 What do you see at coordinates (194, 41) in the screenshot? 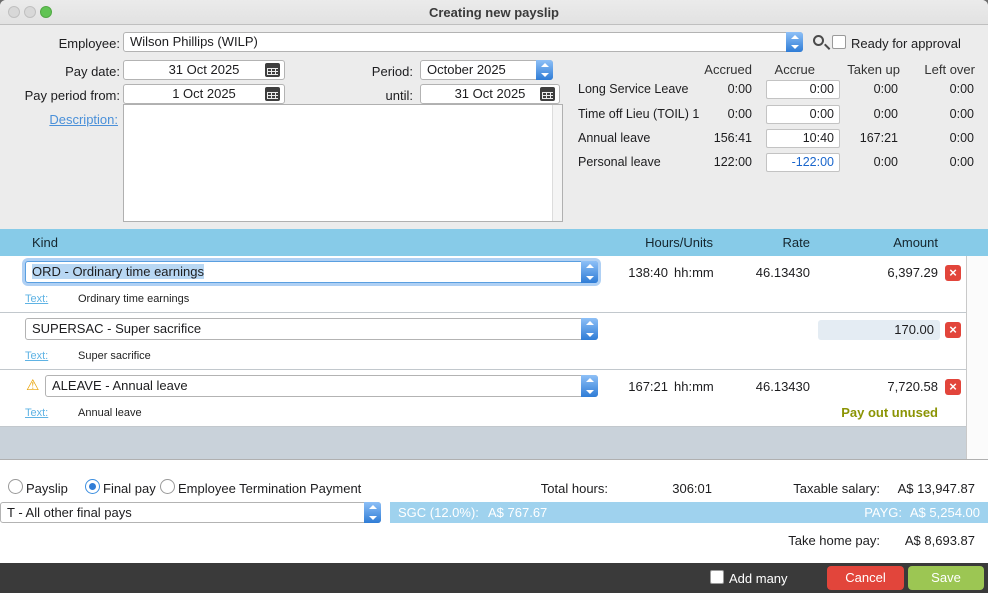
I see `employee-value: Wilson Phillips (WILP)` at bounding box center [194, 41].